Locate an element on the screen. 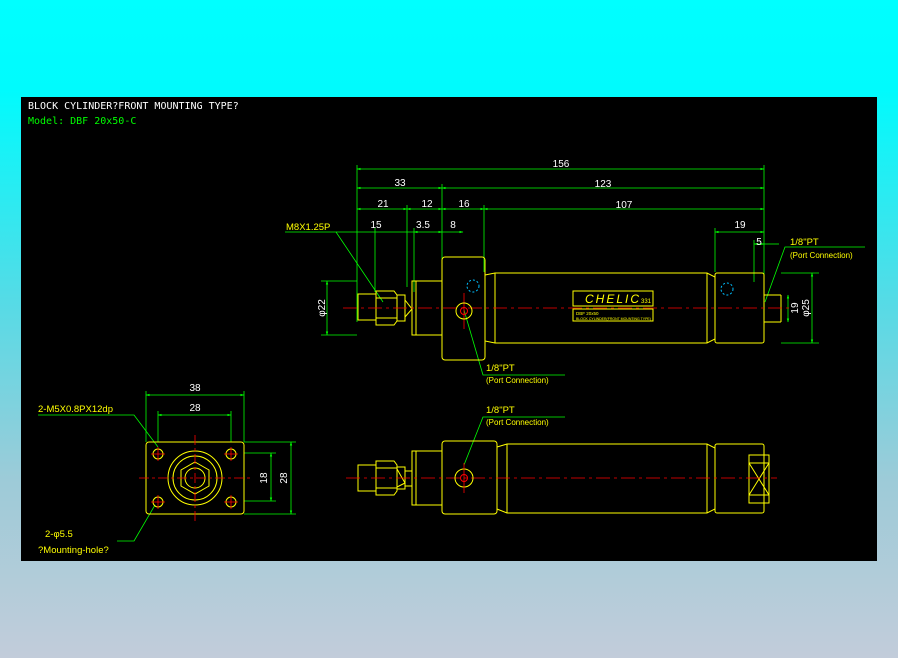 This screenshot has height=658, width=898. dim-19: 19 is located at coordinates (740, 225).